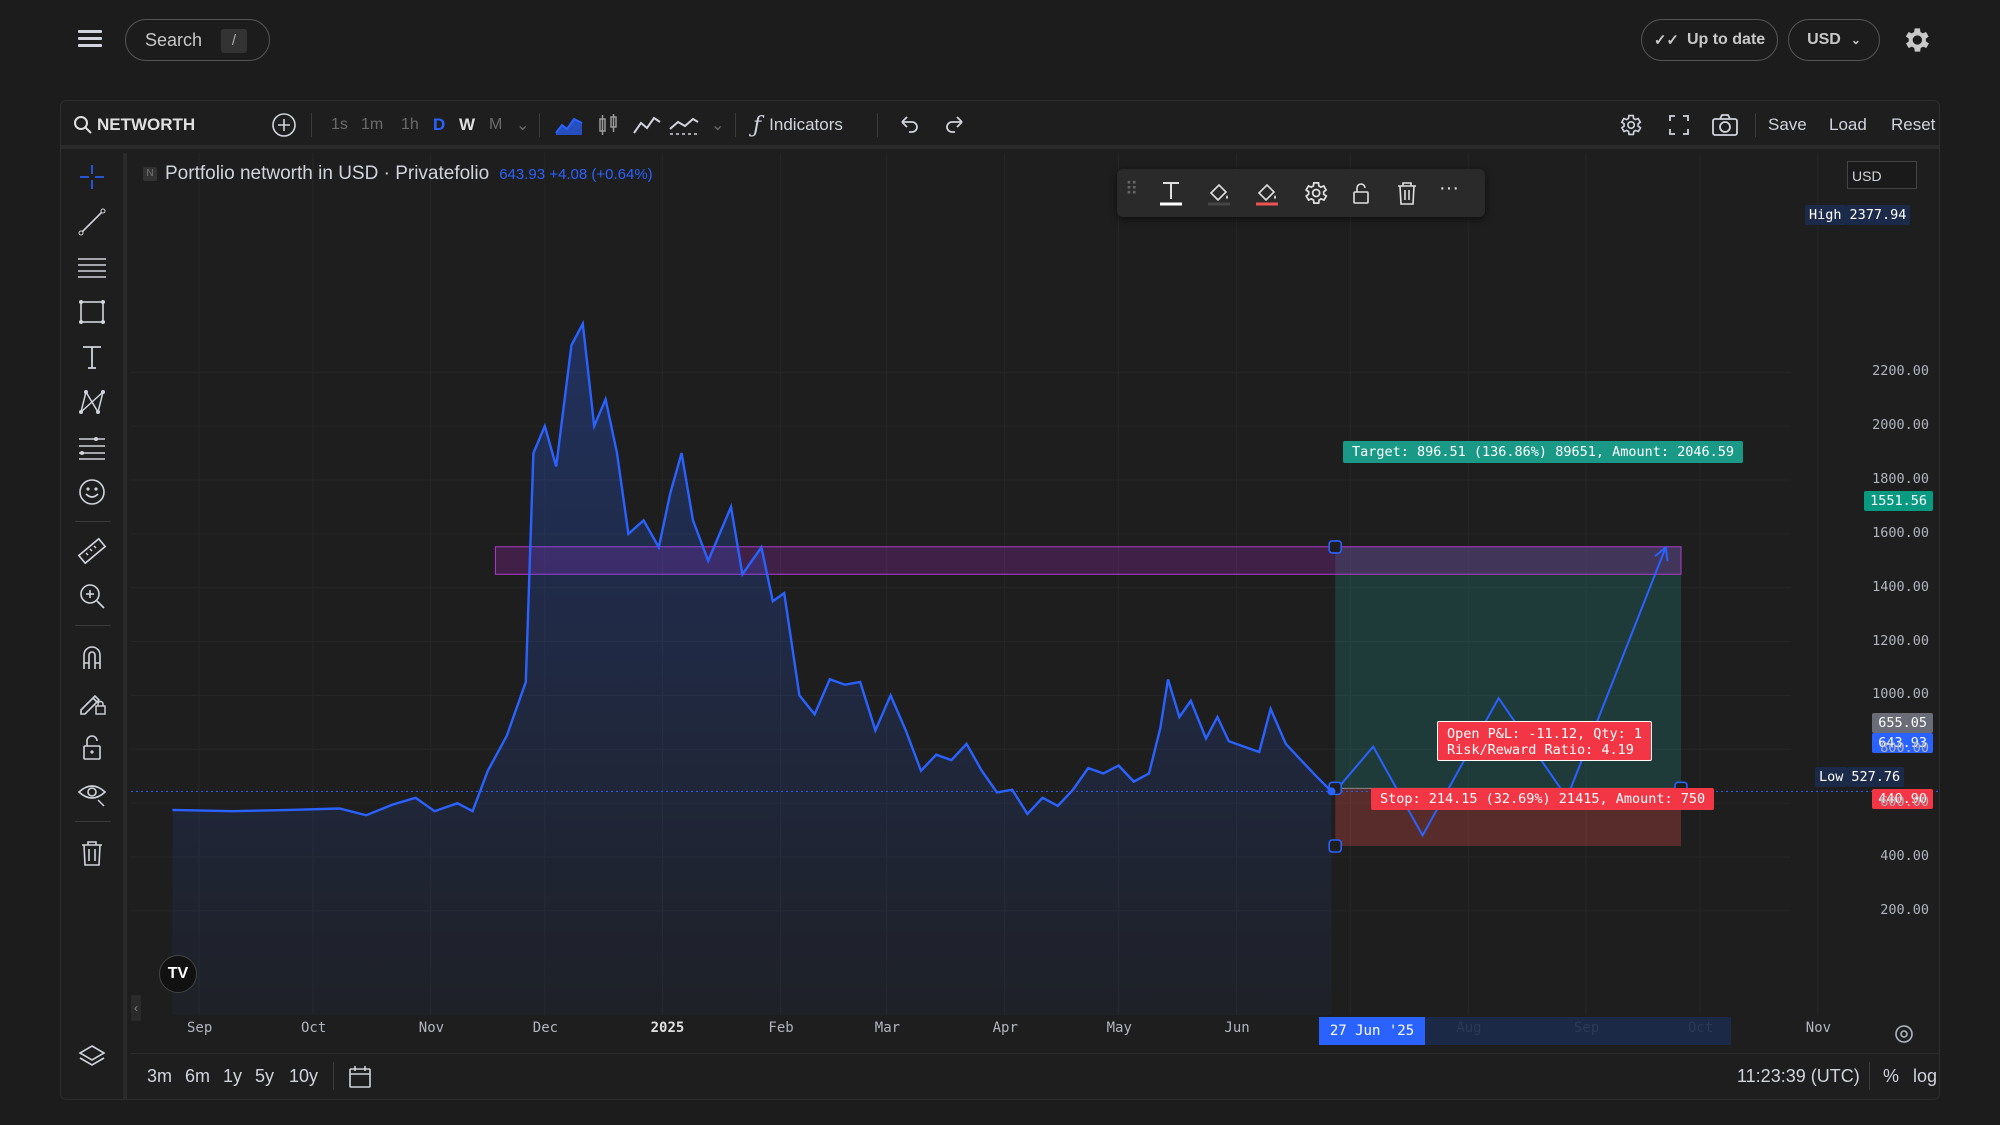  What do you see at coordinates (339, 125) in the screenshot?
I see `interval-1s: 1s` at bounding box center [339, 125].